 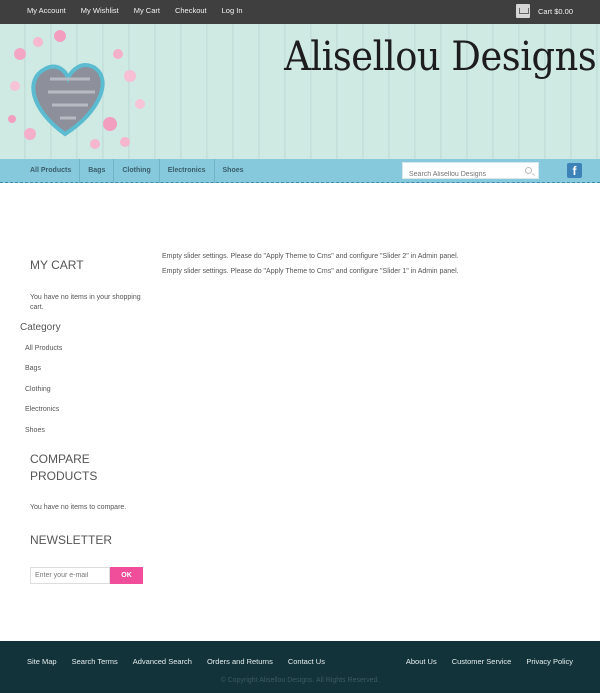 What do you see at coordinates (555, 11) in the screenshot?
I see `cart-summary: Cart $0.00` at bounding box center [555, 11].